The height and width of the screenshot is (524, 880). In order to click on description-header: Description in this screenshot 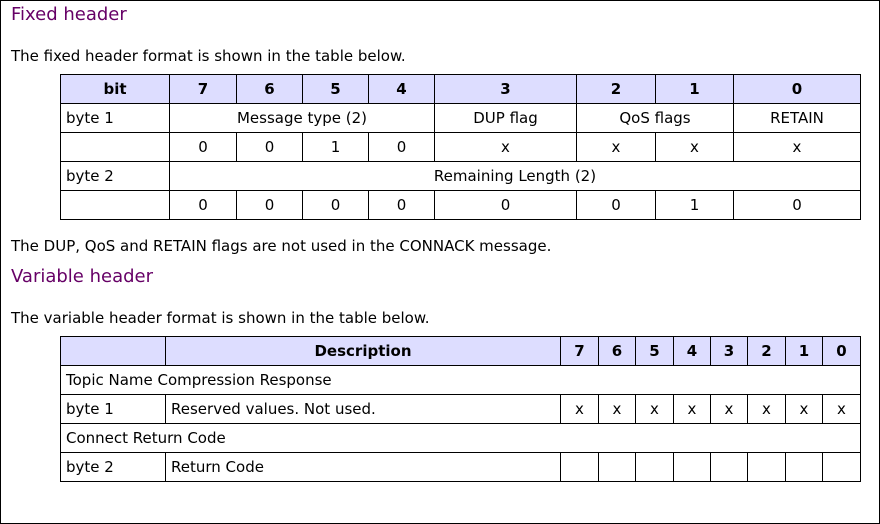, I will do `click(363, 351)`.